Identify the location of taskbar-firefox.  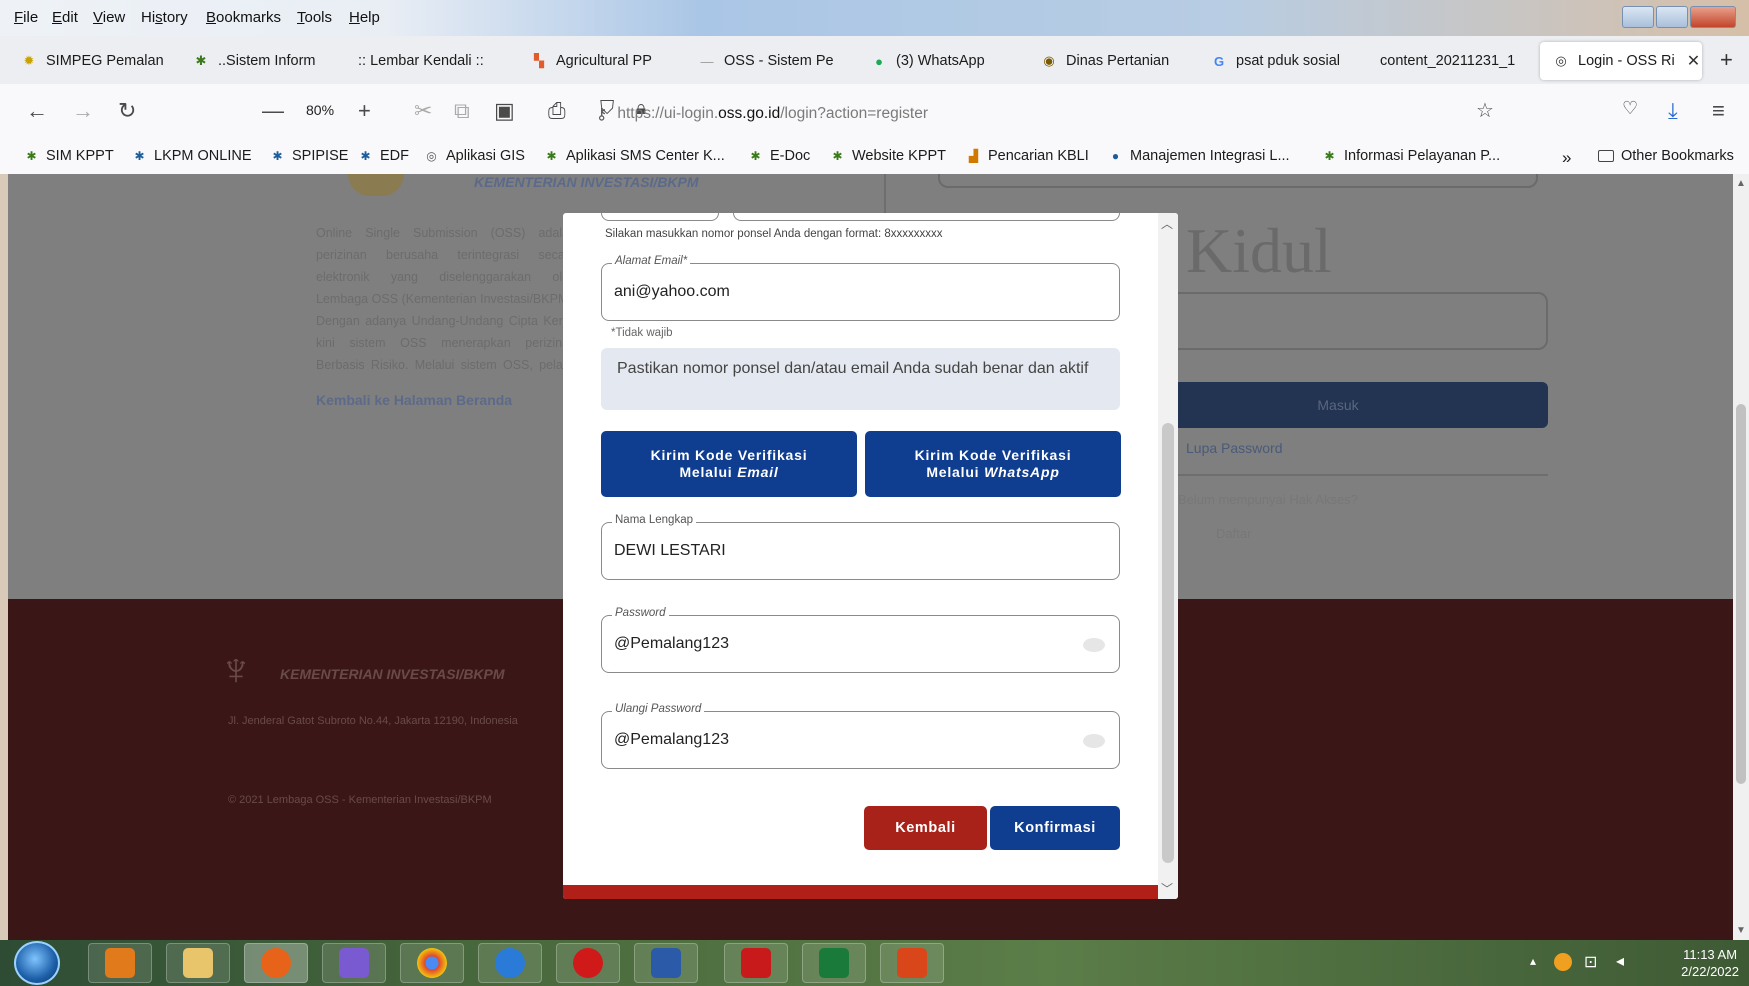
(276, 963).